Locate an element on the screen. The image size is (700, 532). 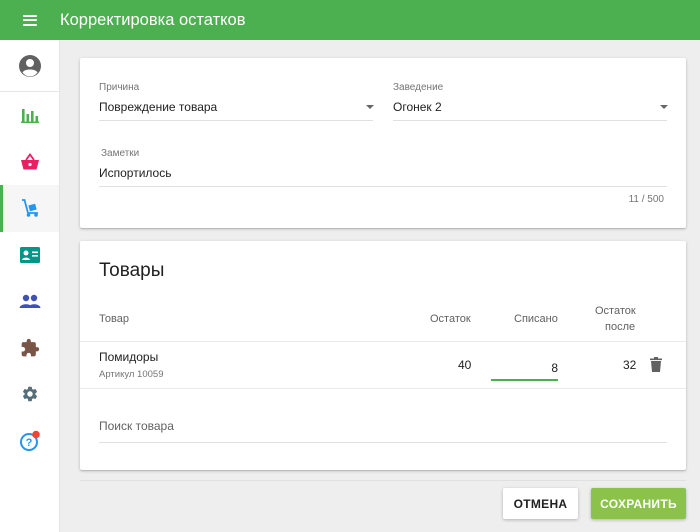
trash-icon is located at coordinates (656, 364).